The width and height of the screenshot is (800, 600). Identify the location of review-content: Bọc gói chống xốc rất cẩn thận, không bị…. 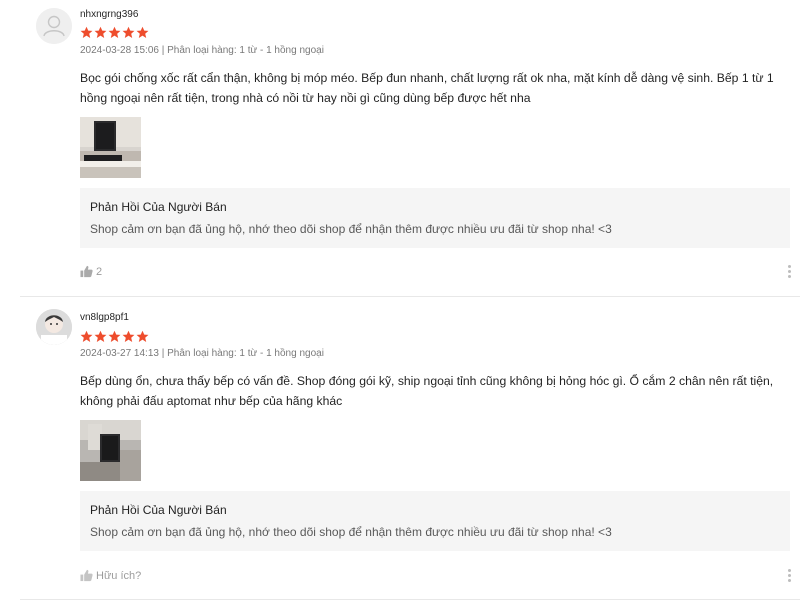
(427, 88).